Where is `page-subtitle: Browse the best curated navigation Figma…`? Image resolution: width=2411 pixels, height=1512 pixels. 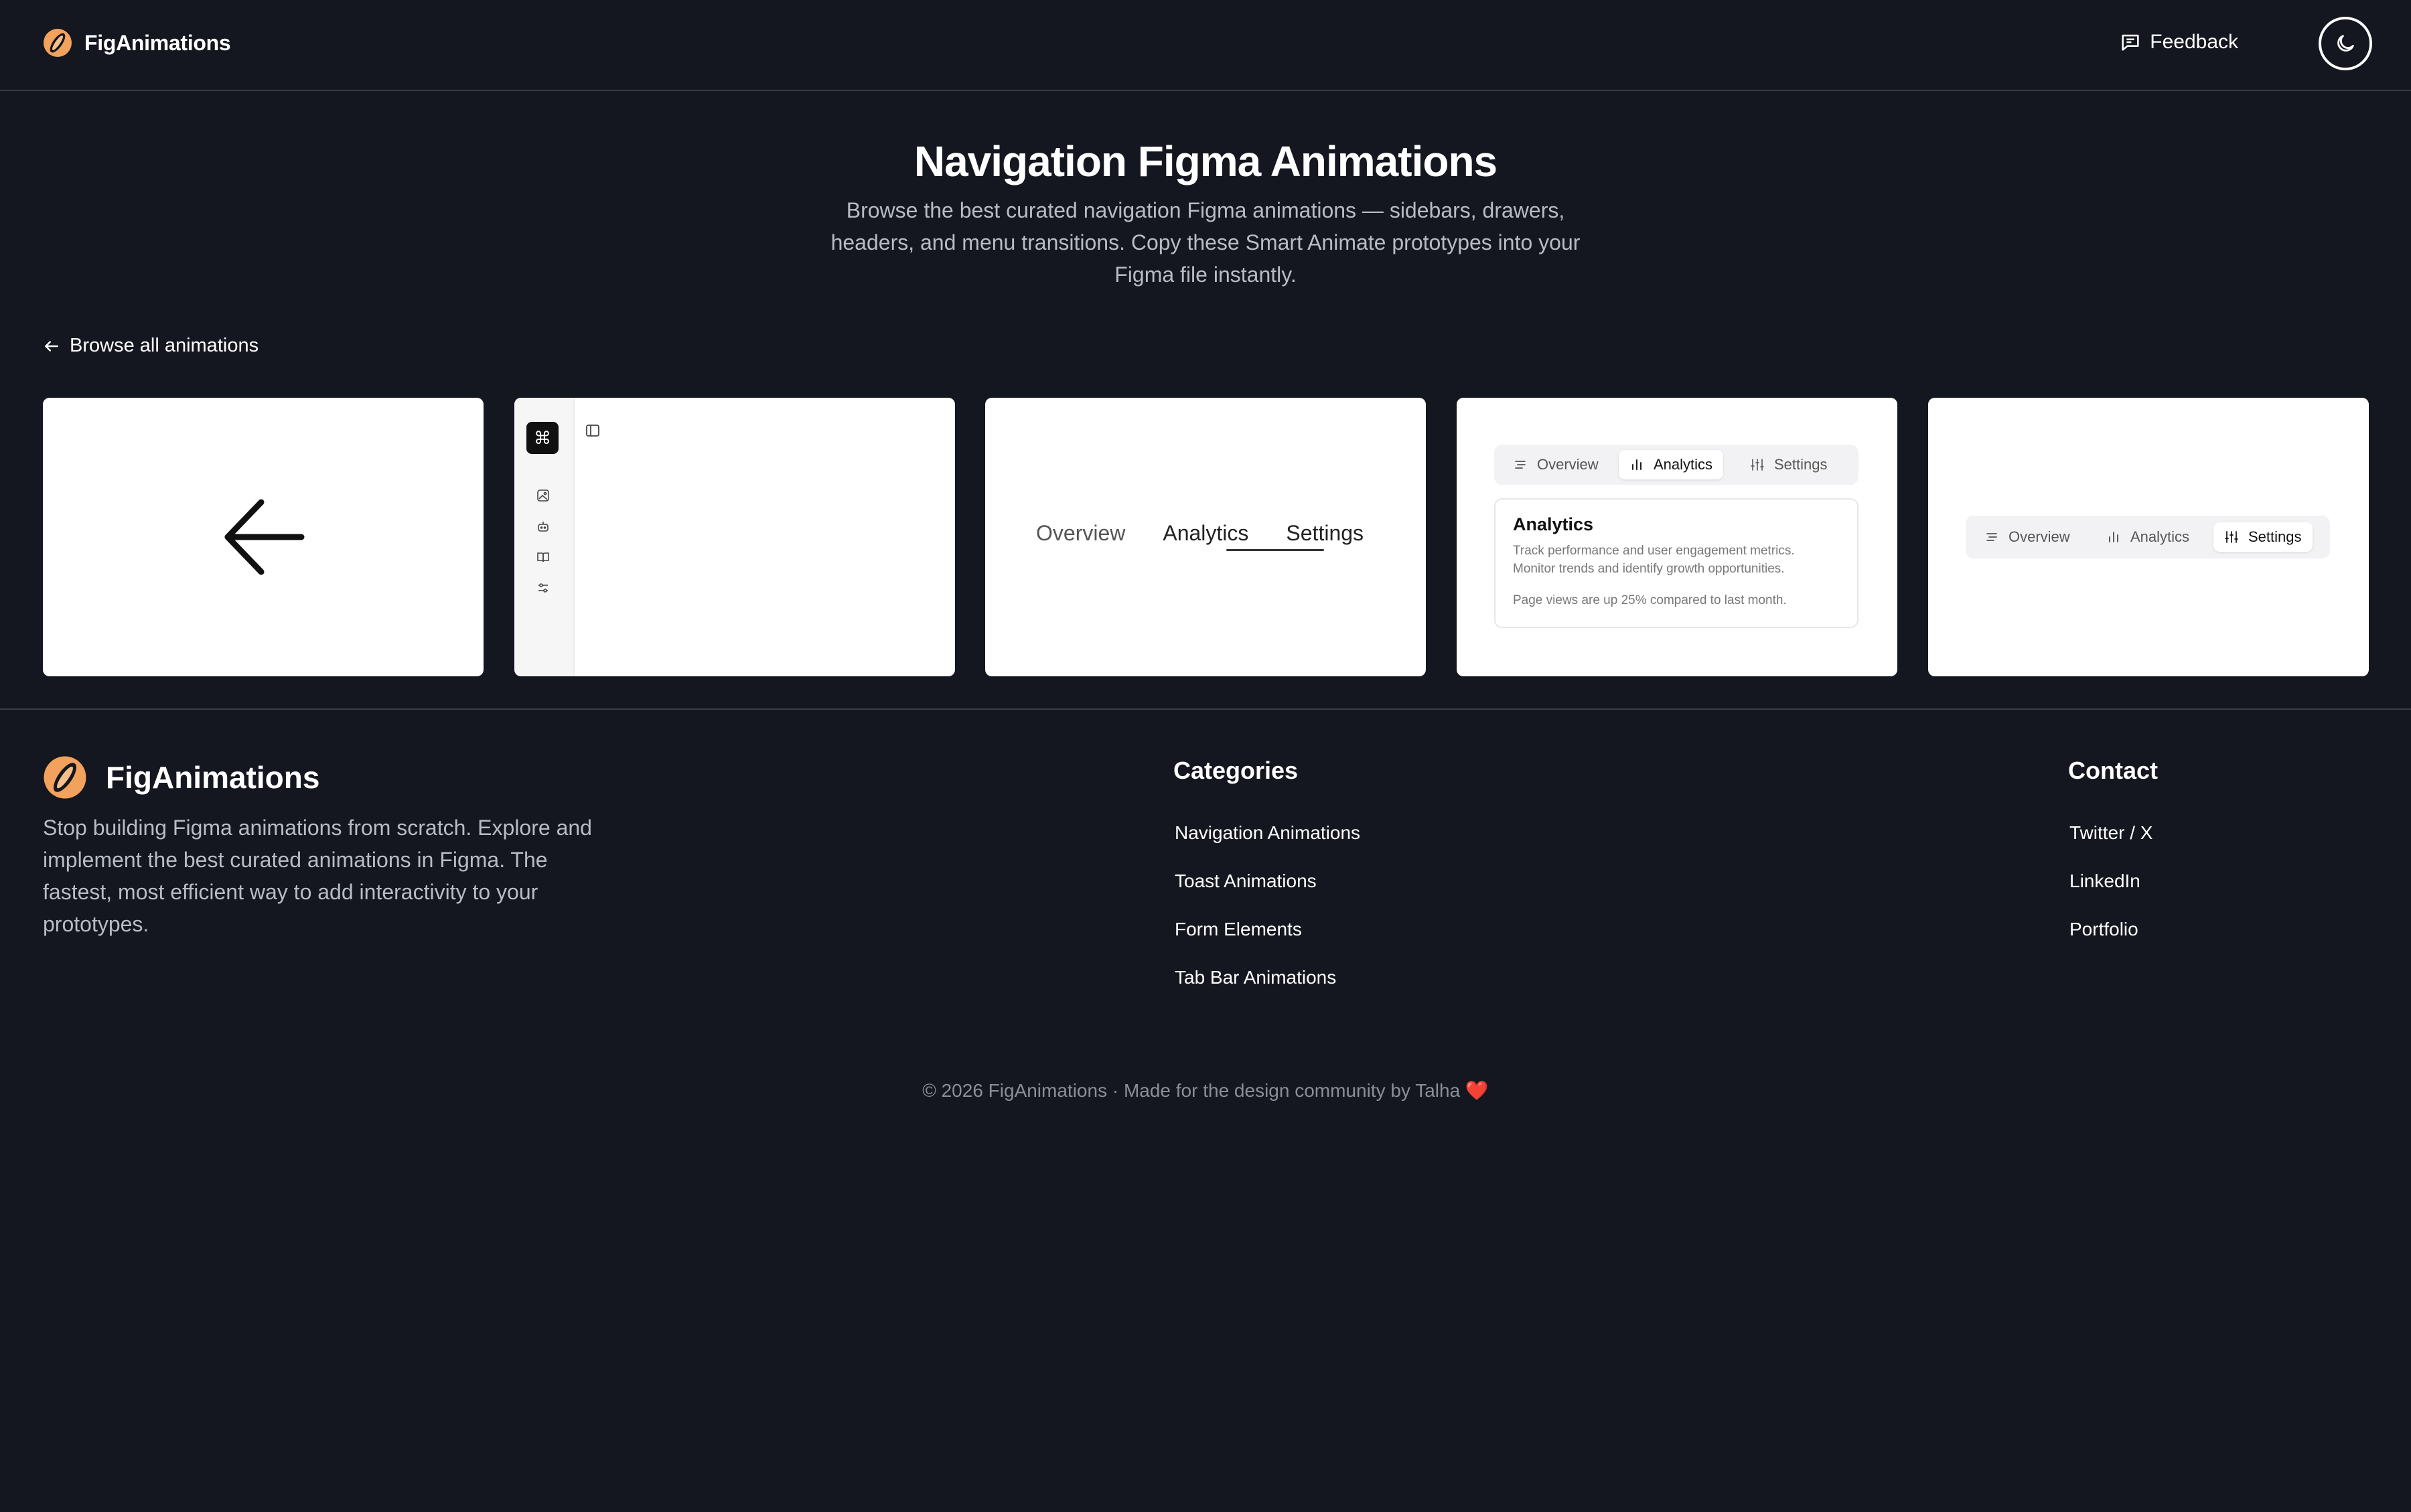 page-subtitle: Browse the best curated navigation Figma… is located at coordinates (1205, 243).